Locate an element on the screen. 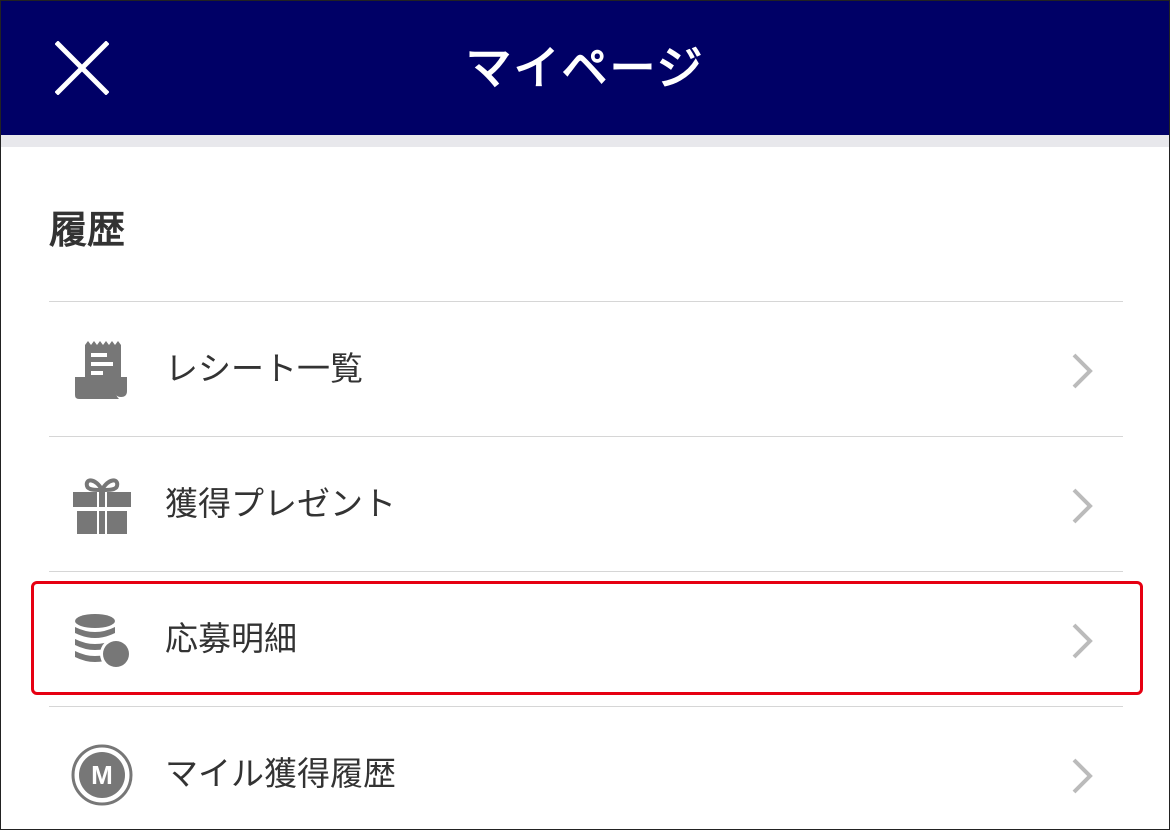 This screenshot has width=1170, height=830. receipt-icon is located at coordinates (101, 370).